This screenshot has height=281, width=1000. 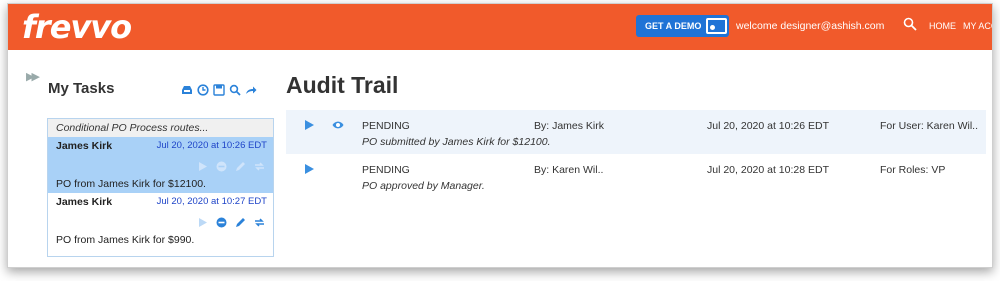 I want to click on nav-my-account-link: MY ACCO, so click(x=977, y=26).